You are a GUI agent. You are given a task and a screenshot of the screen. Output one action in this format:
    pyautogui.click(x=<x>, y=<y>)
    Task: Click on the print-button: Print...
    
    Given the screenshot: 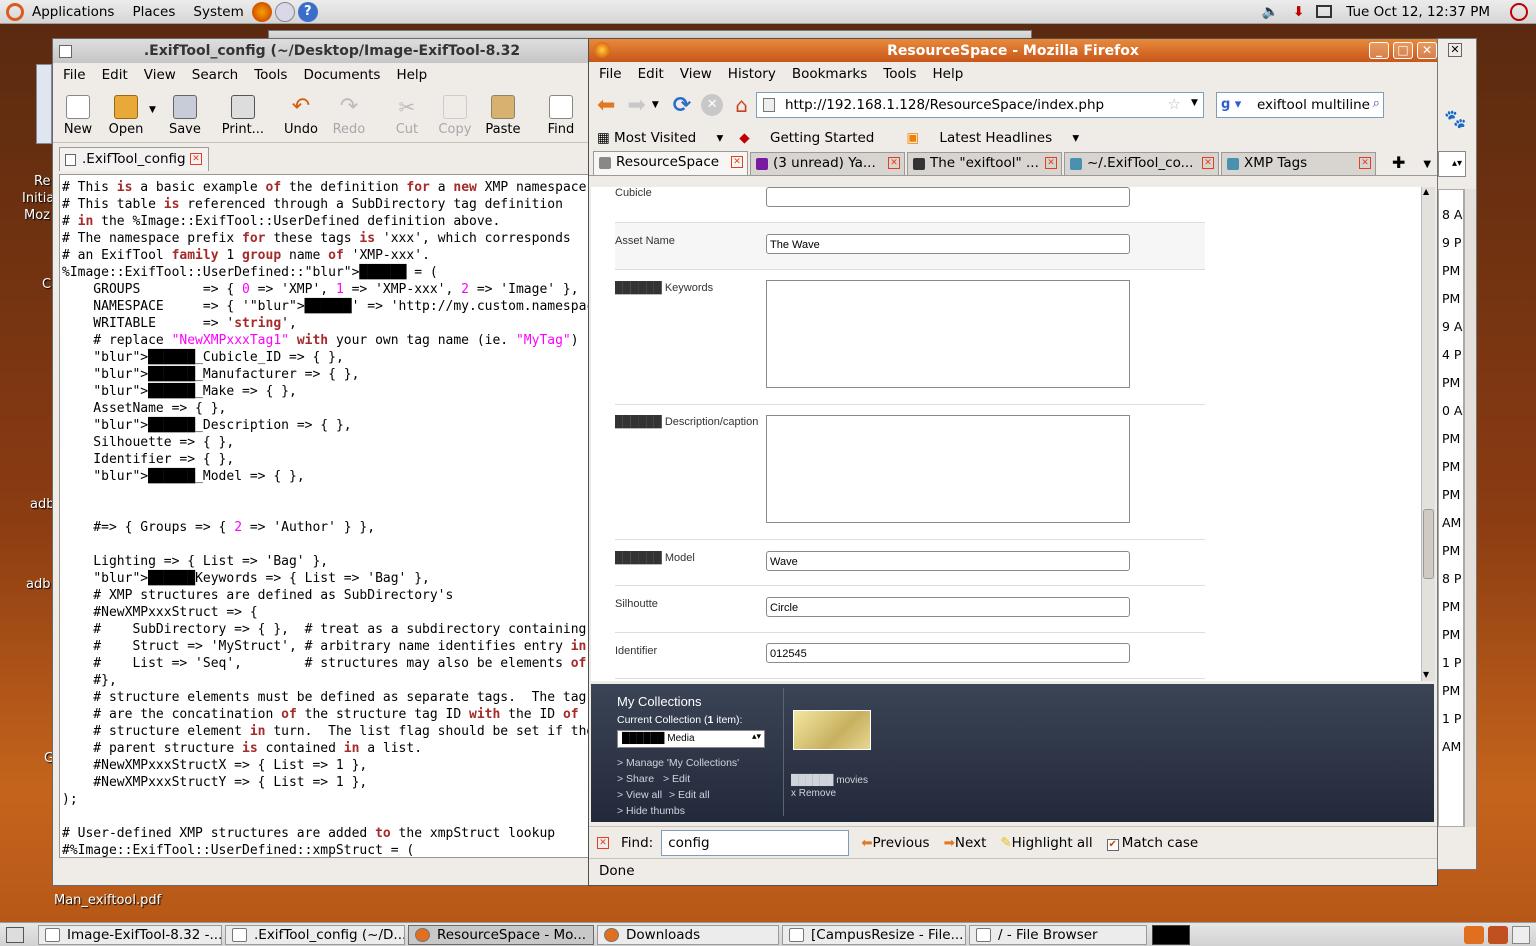 What is the action you would take?
    pyautogui.click(x=243, y=116)
    